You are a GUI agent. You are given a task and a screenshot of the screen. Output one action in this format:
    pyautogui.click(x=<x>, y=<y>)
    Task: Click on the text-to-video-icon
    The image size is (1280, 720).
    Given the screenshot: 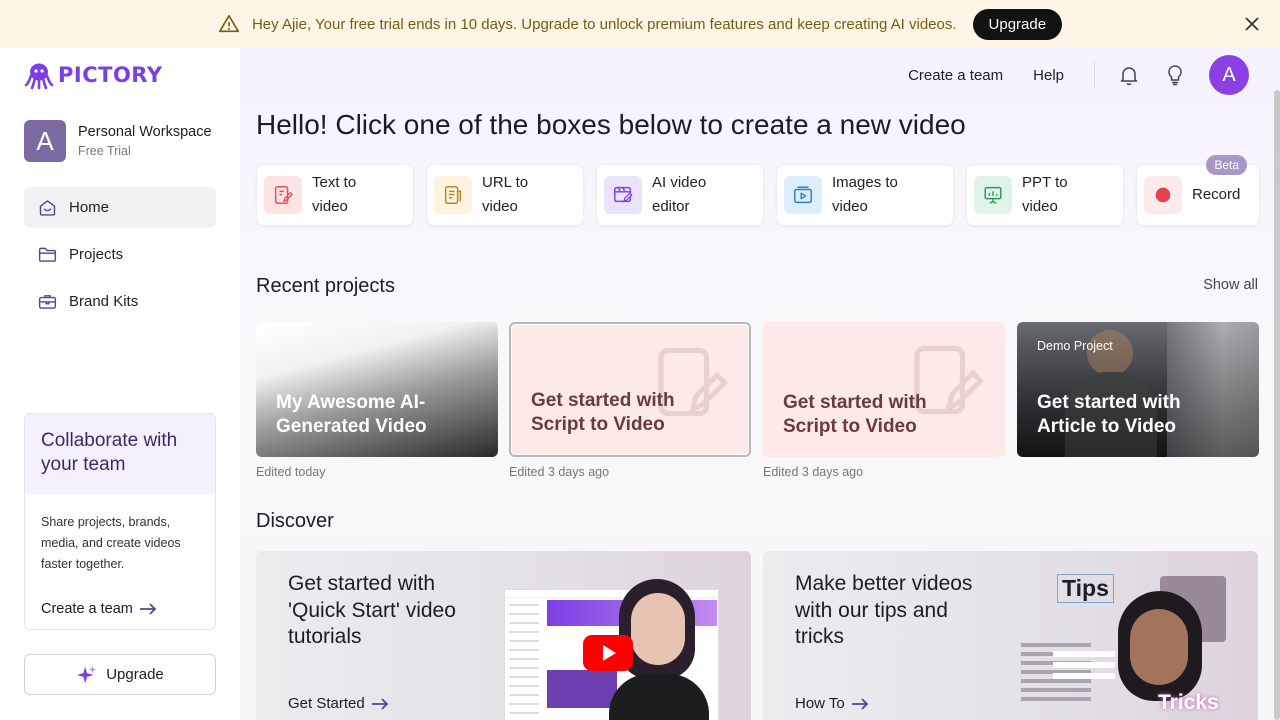 What is the action you would take?
    pyautogui.click(x=283, y=195)
    